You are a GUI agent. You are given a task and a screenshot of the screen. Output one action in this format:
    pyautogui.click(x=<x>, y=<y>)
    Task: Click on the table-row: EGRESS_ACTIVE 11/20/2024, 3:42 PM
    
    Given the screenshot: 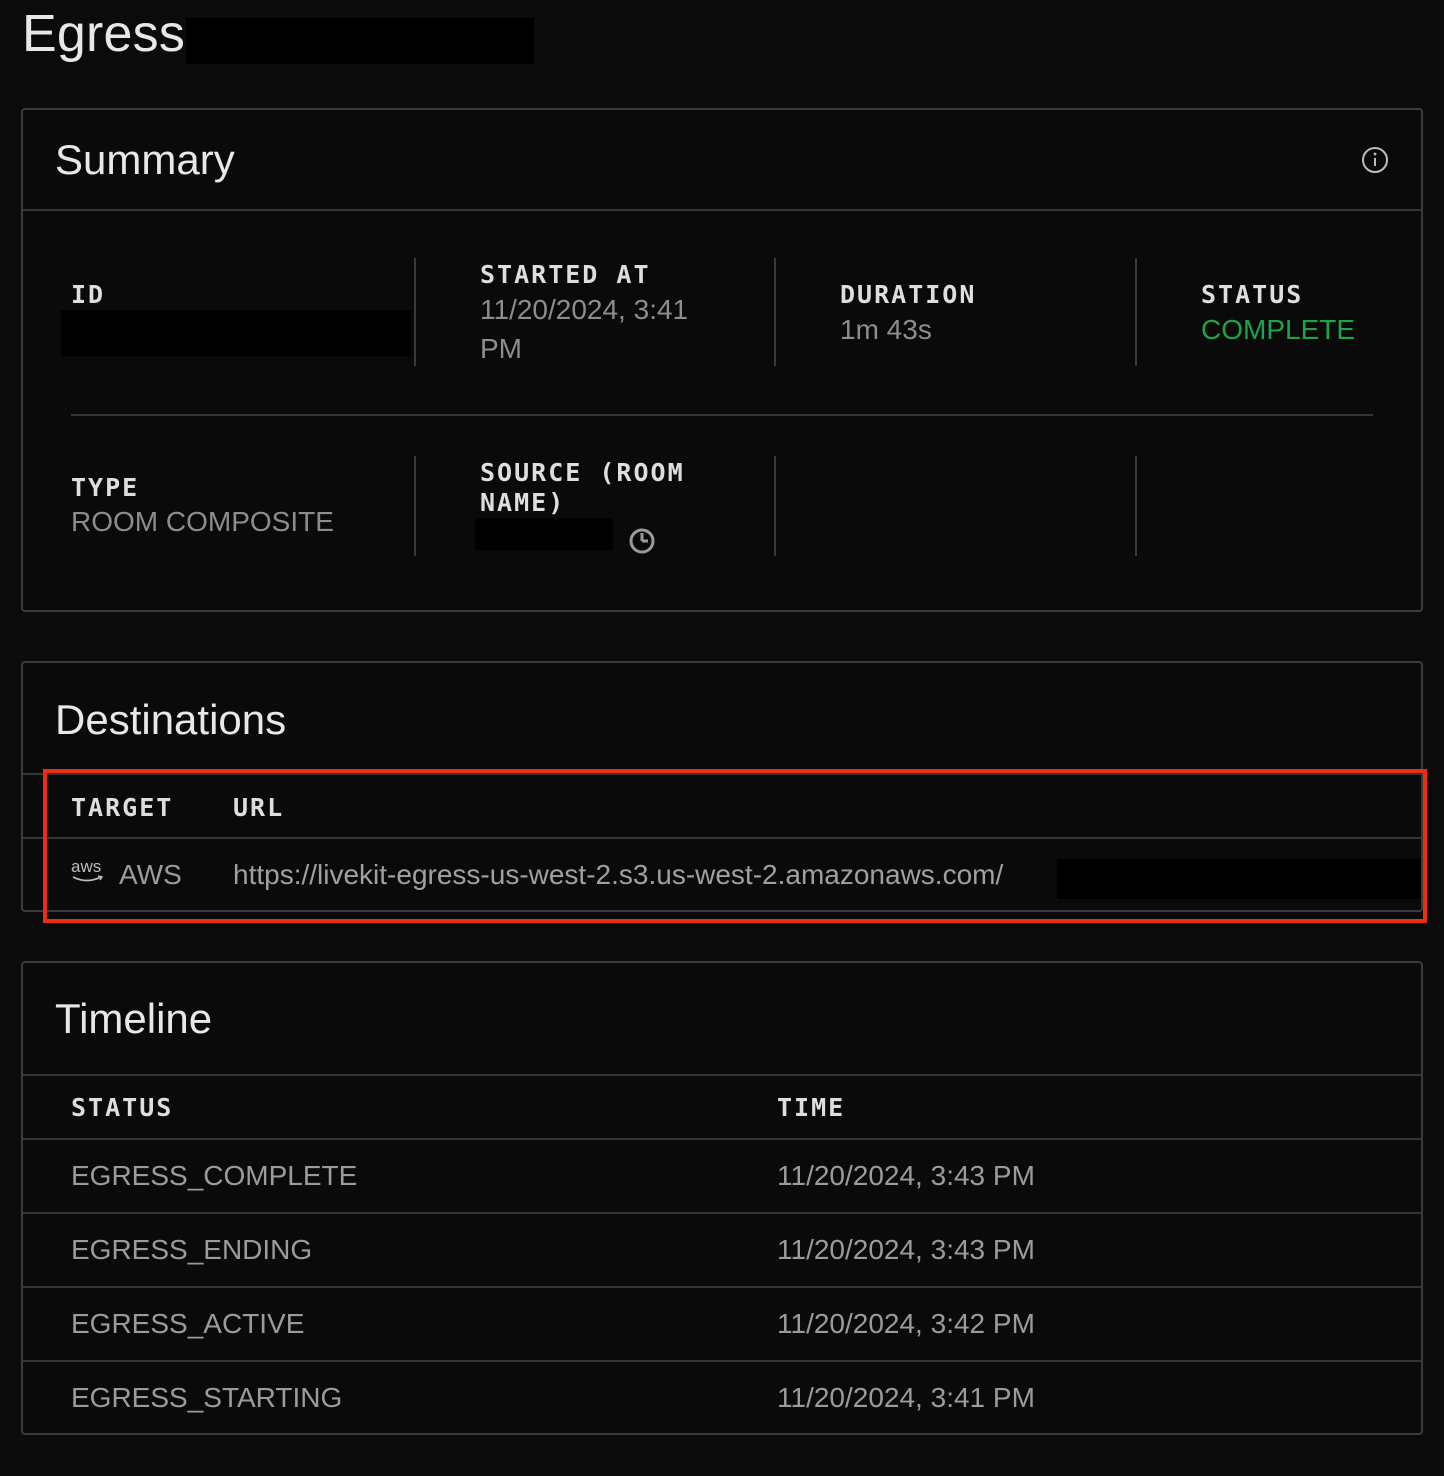 What is the action you would take?
    pyautogui.click(x=722, y=1324)
    